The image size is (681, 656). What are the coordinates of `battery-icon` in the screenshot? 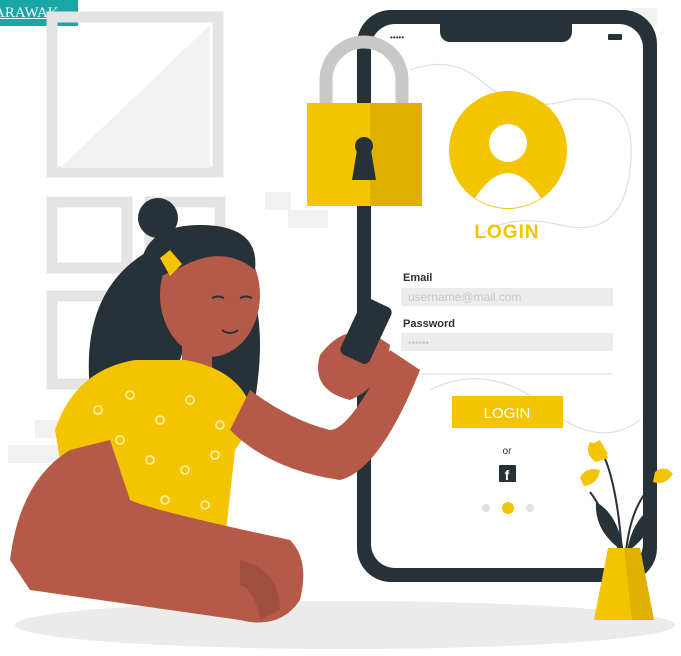 It's located at (615, 37).